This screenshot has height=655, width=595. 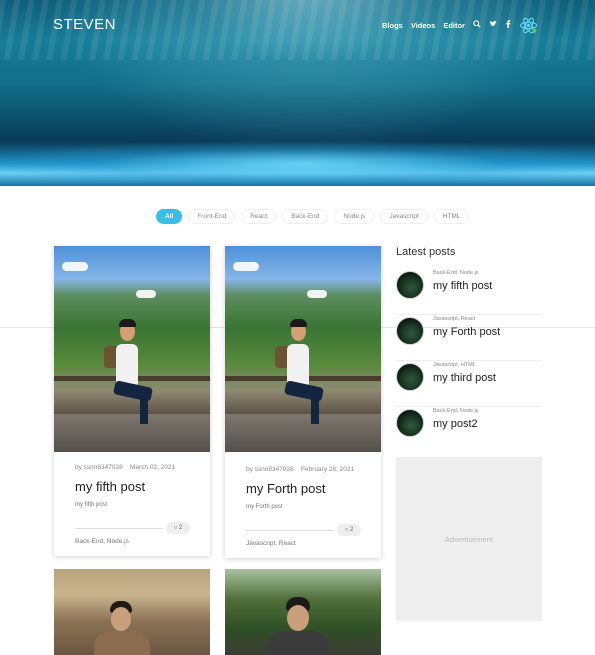 I want to click on site-brand: STEVEN, so click(x=84, y=24).